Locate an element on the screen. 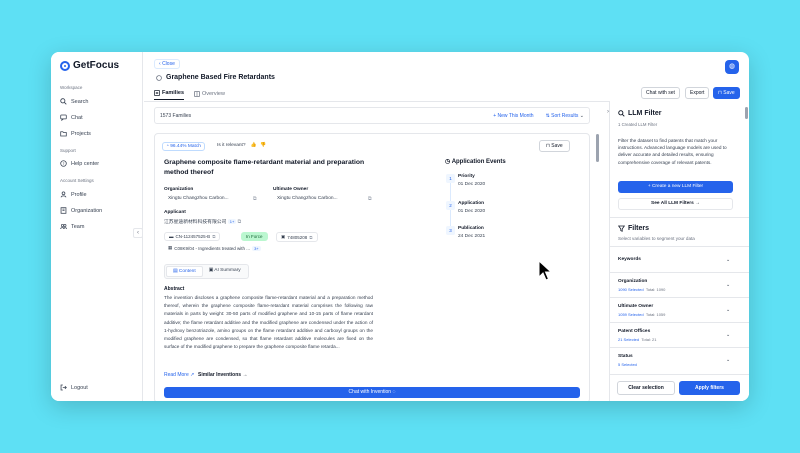 This screenshot has height=453, width=800. family-id: 74805208 is located at coordinates (297, 237).